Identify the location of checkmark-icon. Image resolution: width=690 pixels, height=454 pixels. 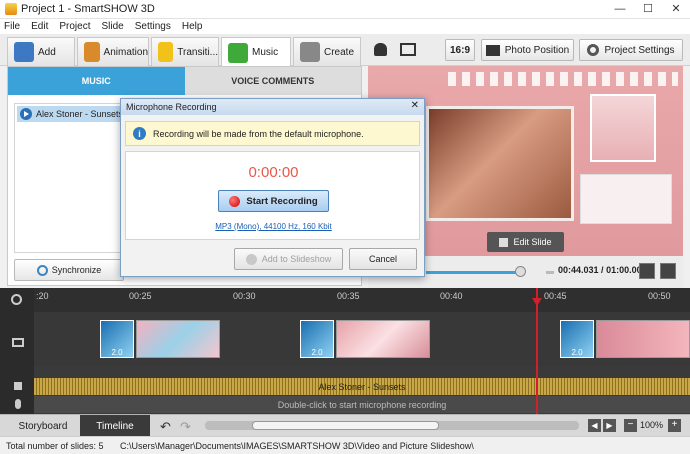
(251, 259).